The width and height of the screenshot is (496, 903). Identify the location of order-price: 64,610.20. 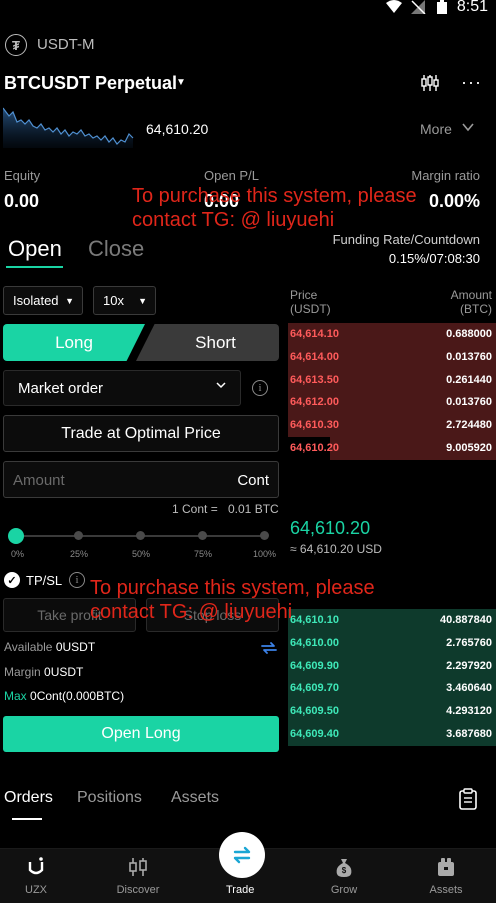
(314, 448).